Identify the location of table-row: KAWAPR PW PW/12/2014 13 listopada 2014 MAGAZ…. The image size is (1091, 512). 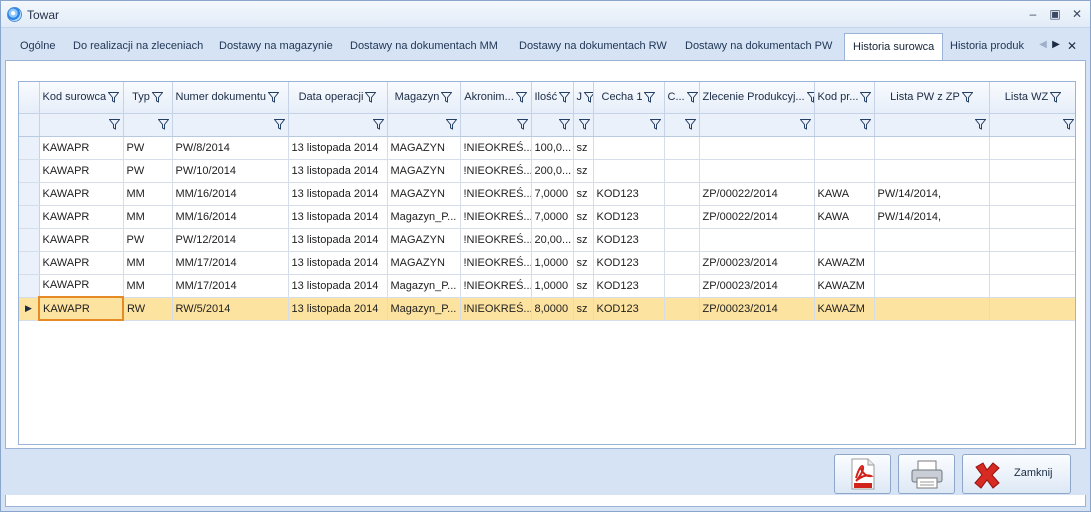
(547, 240).